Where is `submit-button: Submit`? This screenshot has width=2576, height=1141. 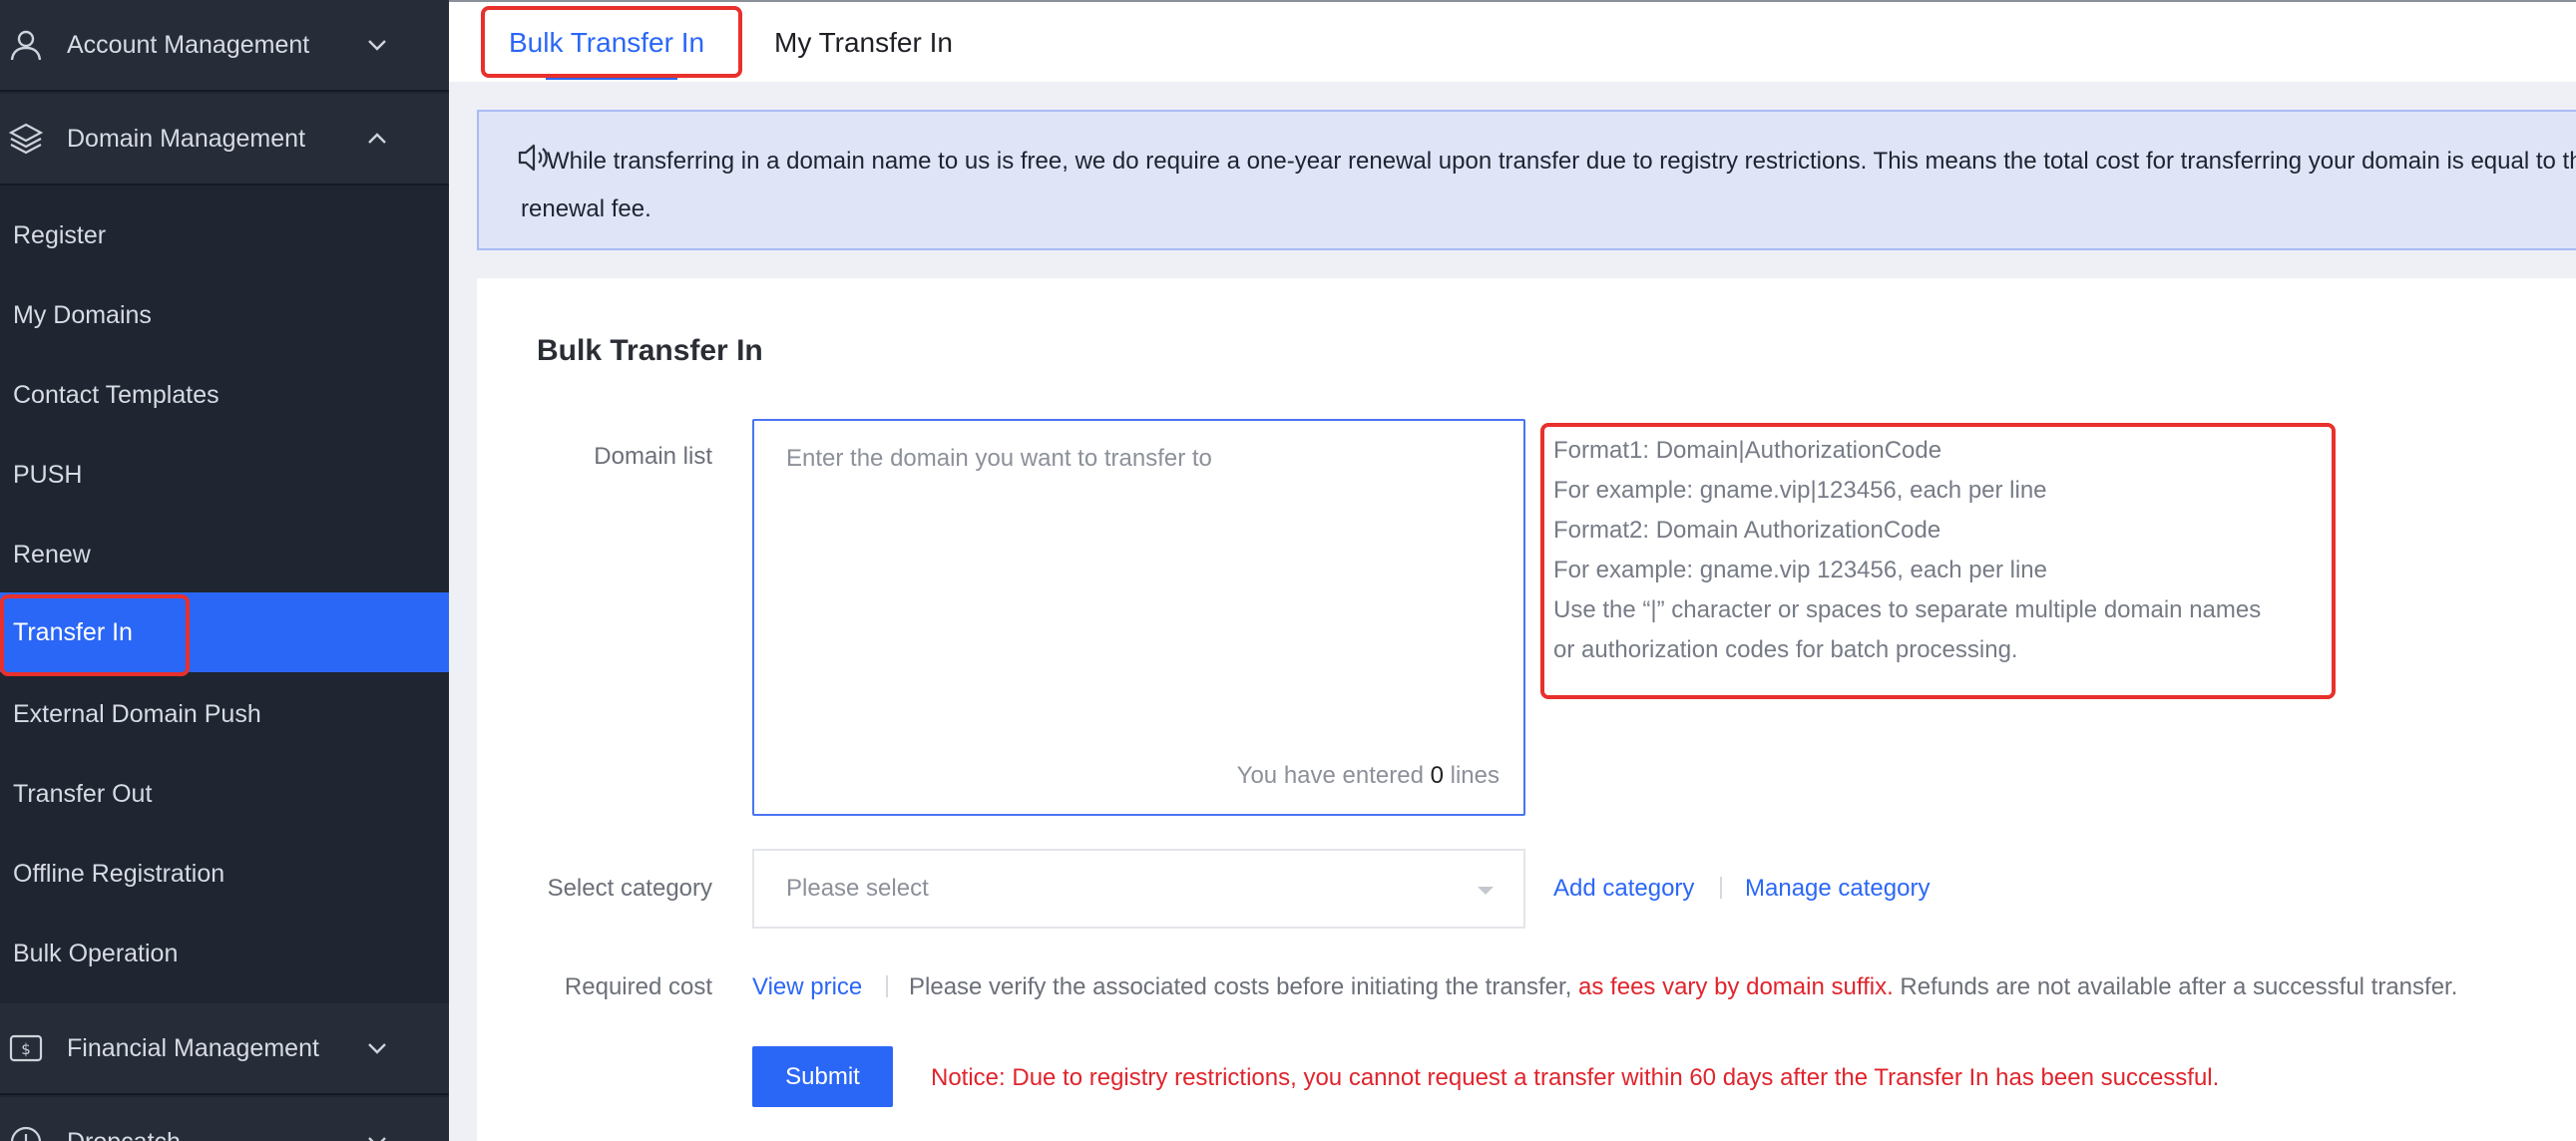 submit-button: Submit is located at coordinates (822, 1076).